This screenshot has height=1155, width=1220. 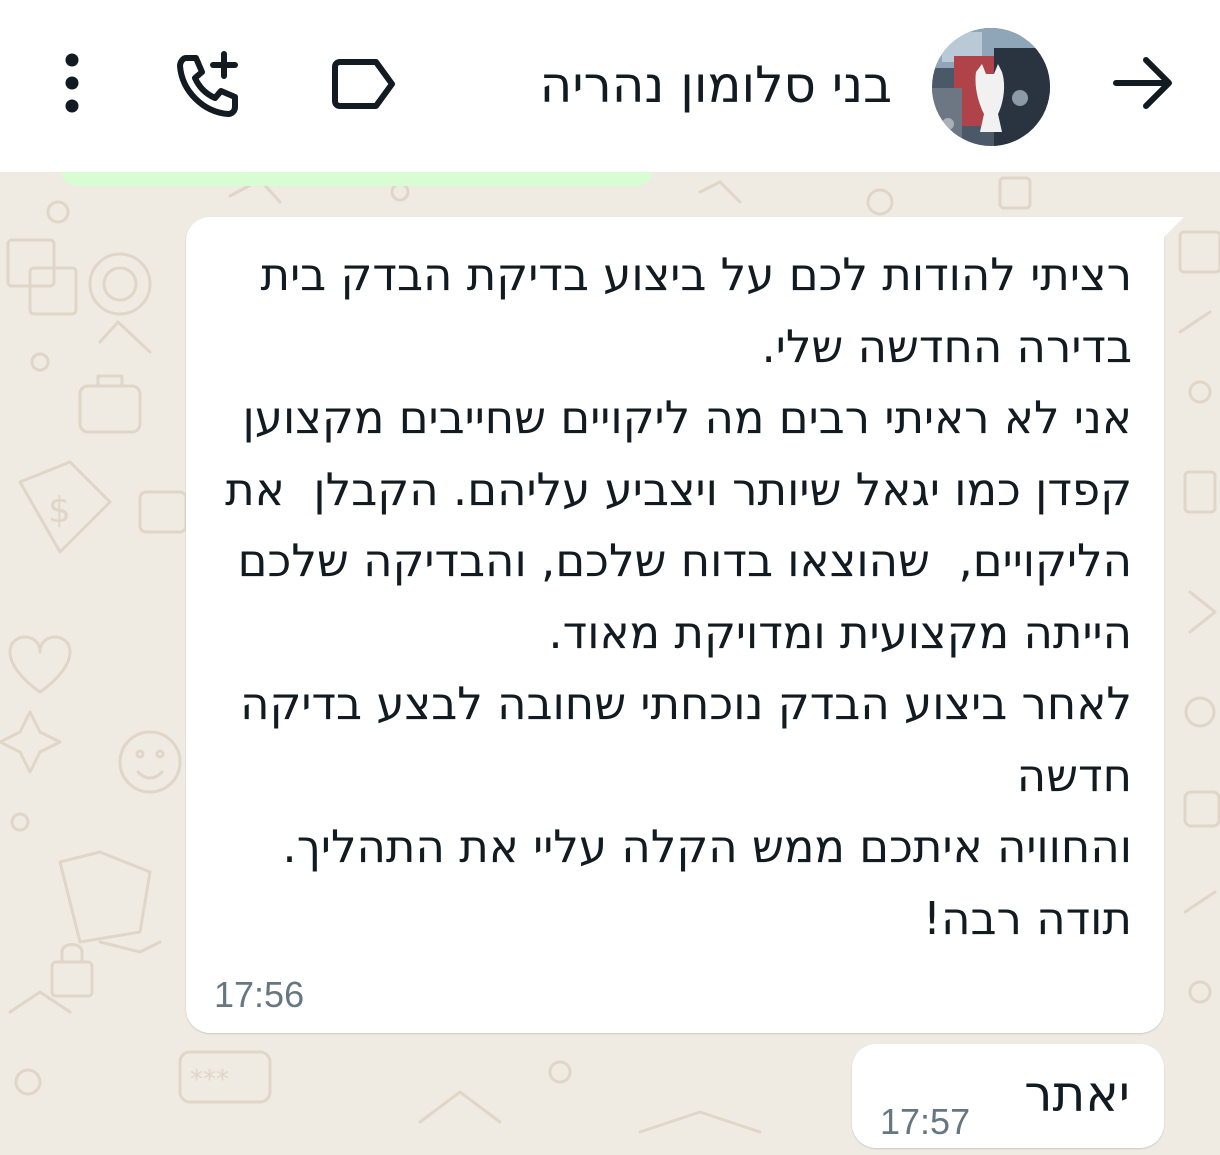 I want to click on previous-message-bubble, so click(x=357, y=179).